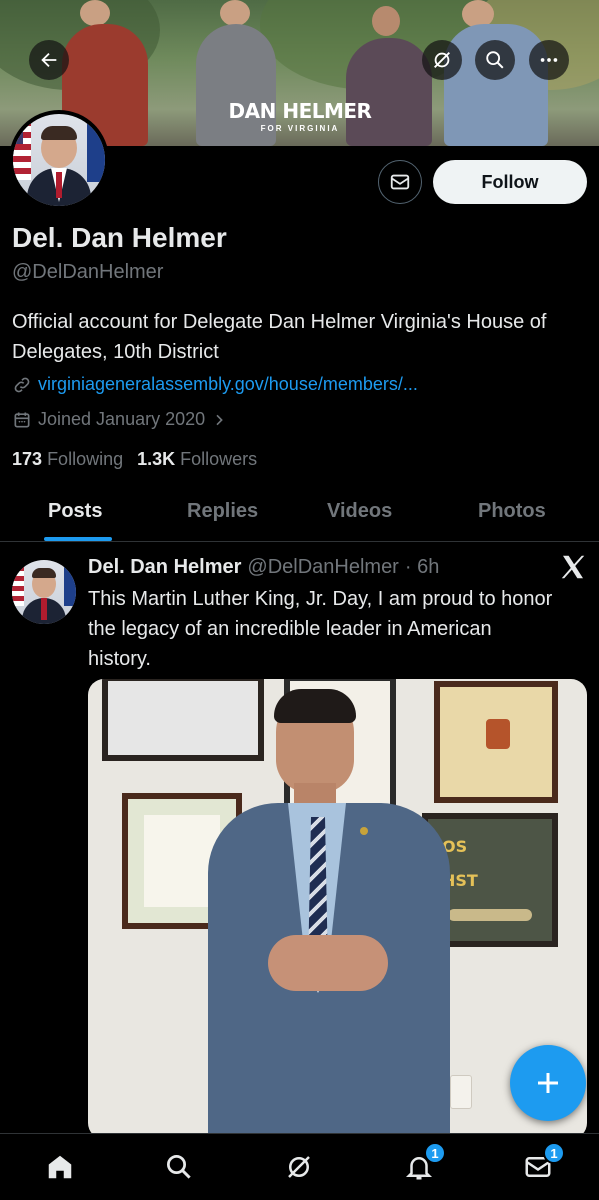 The image size is (599, 1200). I want to click on following-label: Following, so click(85, 459).